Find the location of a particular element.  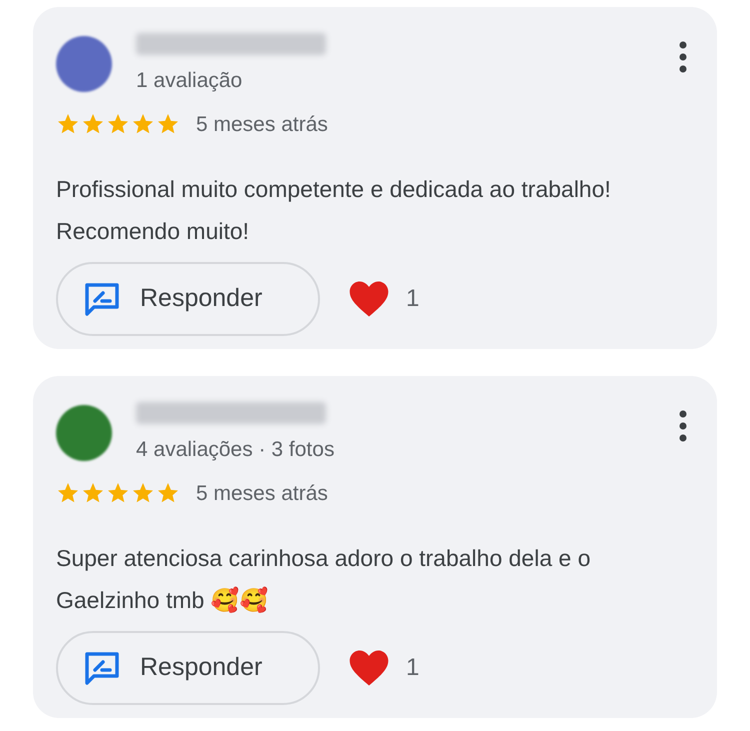

reviewer-stats: 1 avaliação is located at coordinates (190, 81).